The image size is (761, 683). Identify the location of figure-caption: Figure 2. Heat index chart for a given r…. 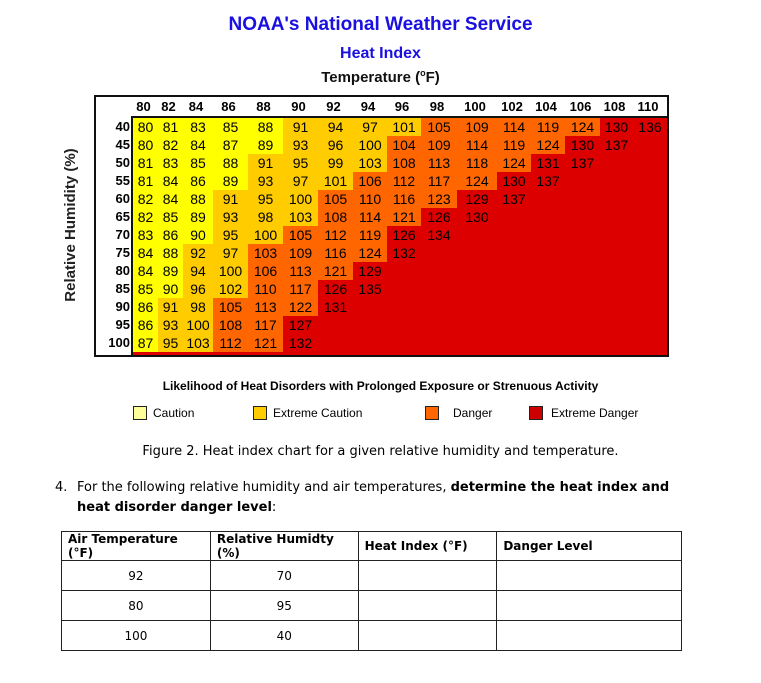
(380, 451).